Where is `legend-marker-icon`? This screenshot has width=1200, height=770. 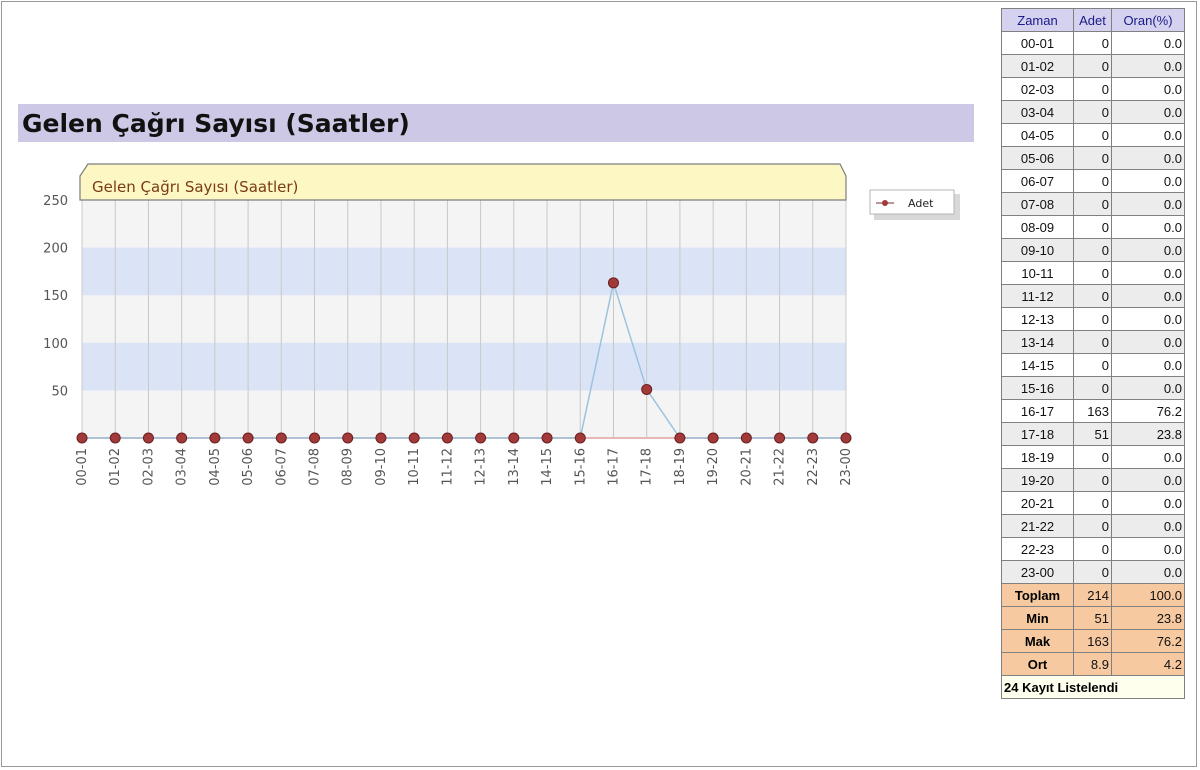
legend-marker-icon is located at coordinates (885, 203).